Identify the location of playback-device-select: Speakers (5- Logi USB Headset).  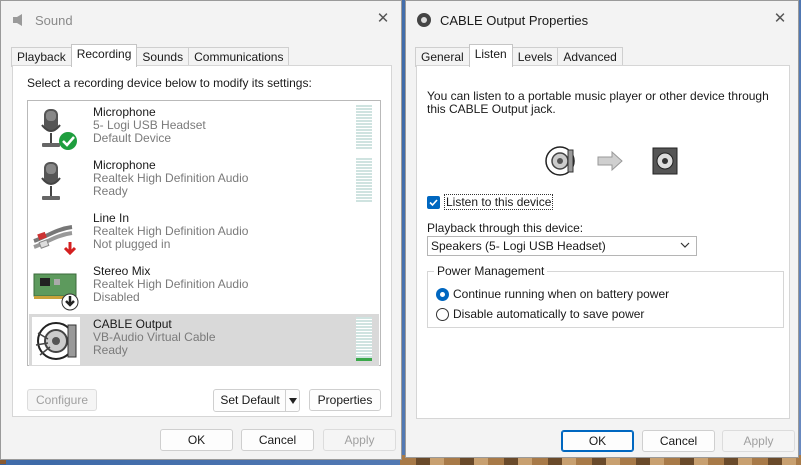
(562, 246).